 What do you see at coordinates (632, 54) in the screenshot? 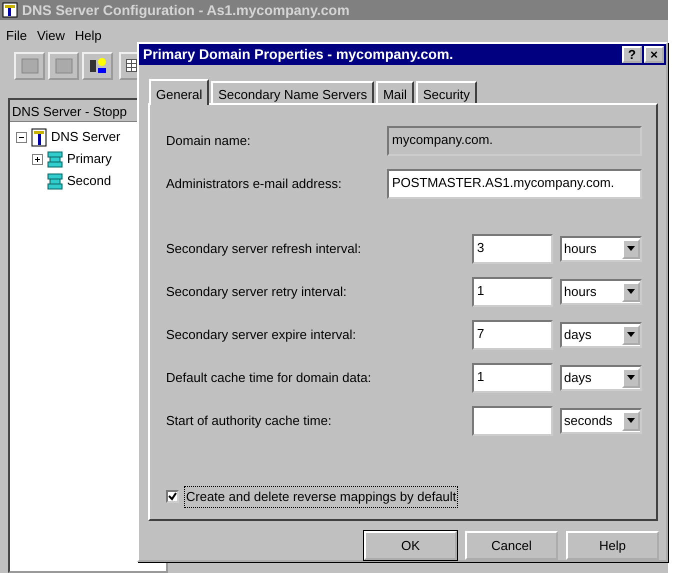
I see `help-button: ?` at bounding box center [632, 54].